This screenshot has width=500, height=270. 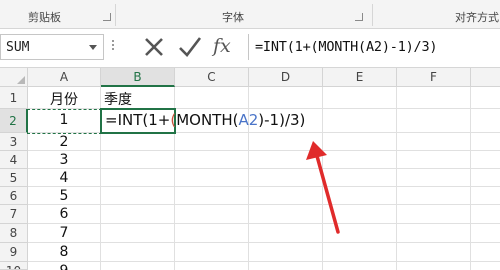 What do you see at coordinates (477, 17) in the screenshot?
I see `alignment-group-label: 对齐方式` at bounding box center [477, 17].